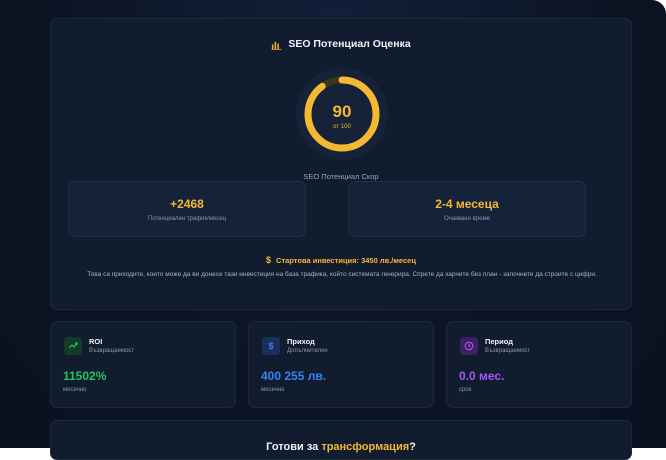  I want to click on traffic-value: +2468, so click(187, 204).